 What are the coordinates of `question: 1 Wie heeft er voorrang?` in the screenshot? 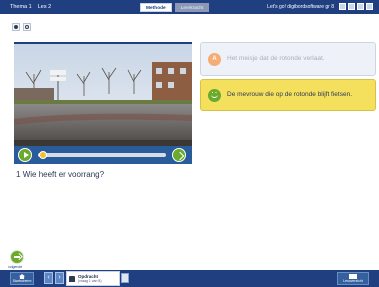 It's located at (60, 174).